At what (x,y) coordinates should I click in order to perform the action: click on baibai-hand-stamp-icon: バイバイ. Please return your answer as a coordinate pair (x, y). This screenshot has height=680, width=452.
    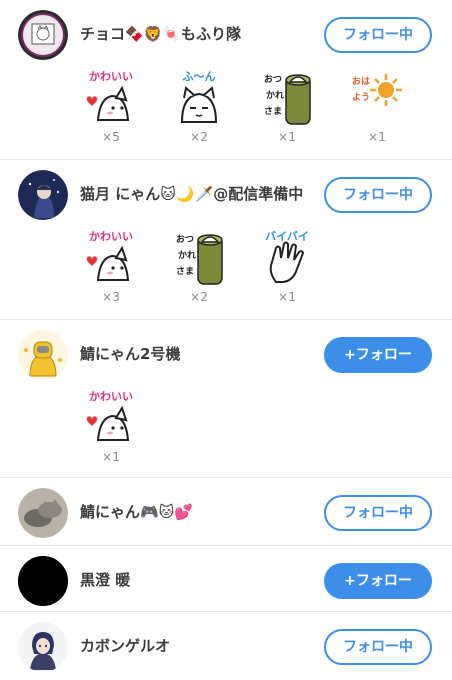
    Looking at the image, I should click on (287, 256).